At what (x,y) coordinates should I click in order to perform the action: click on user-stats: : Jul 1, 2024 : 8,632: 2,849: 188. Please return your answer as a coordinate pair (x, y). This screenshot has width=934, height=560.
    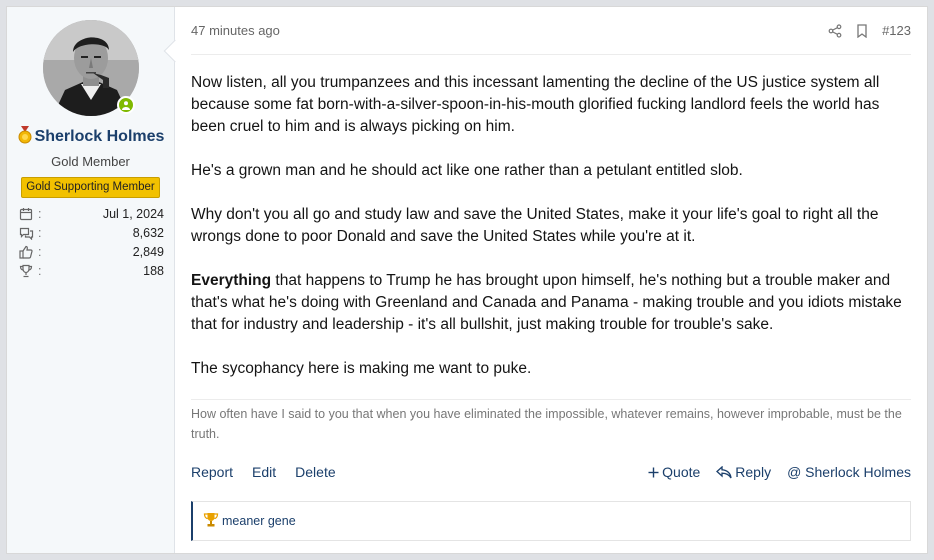
    Looking at the image, I should click on (91, 242).